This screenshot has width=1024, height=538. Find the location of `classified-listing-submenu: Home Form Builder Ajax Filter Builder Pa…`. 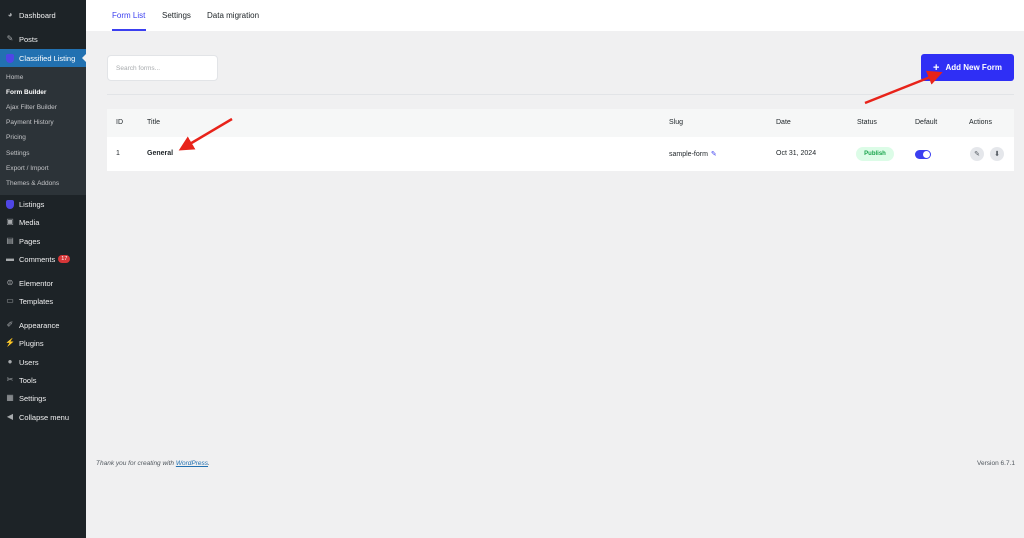

classified-listing-submenu: Home Form Builder Ajax Filter Builder Pa… is located at coordinates (43, 131).